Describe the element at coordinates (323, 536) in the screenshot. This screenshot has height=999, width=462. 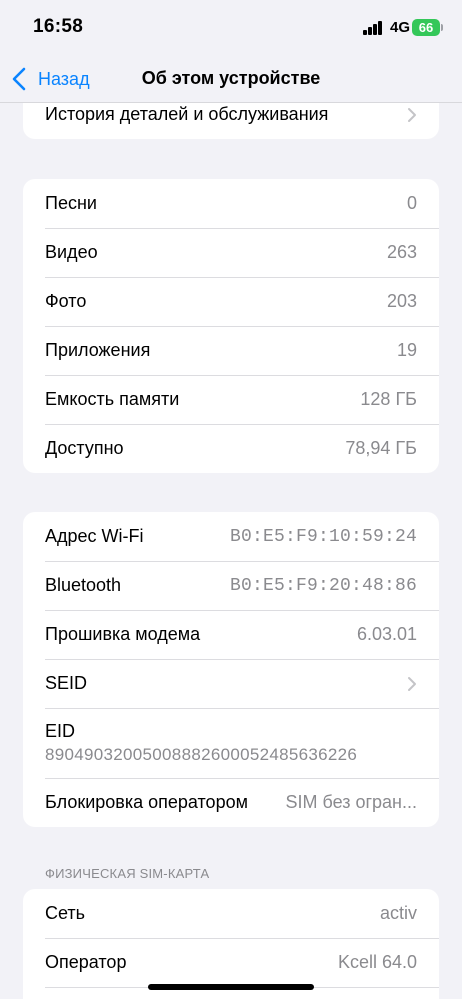
I see `wifi-address-value: B0:E5:F9:10:59:24` at that location.